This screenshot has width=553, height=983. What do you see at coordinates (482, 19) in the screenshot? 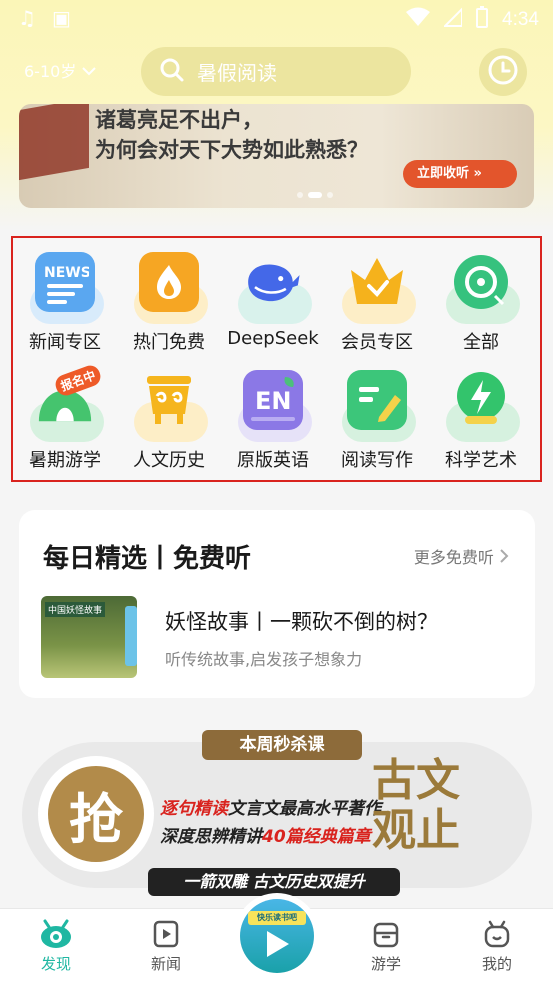
I see `battery-icon` at bounding box center [482, 19].